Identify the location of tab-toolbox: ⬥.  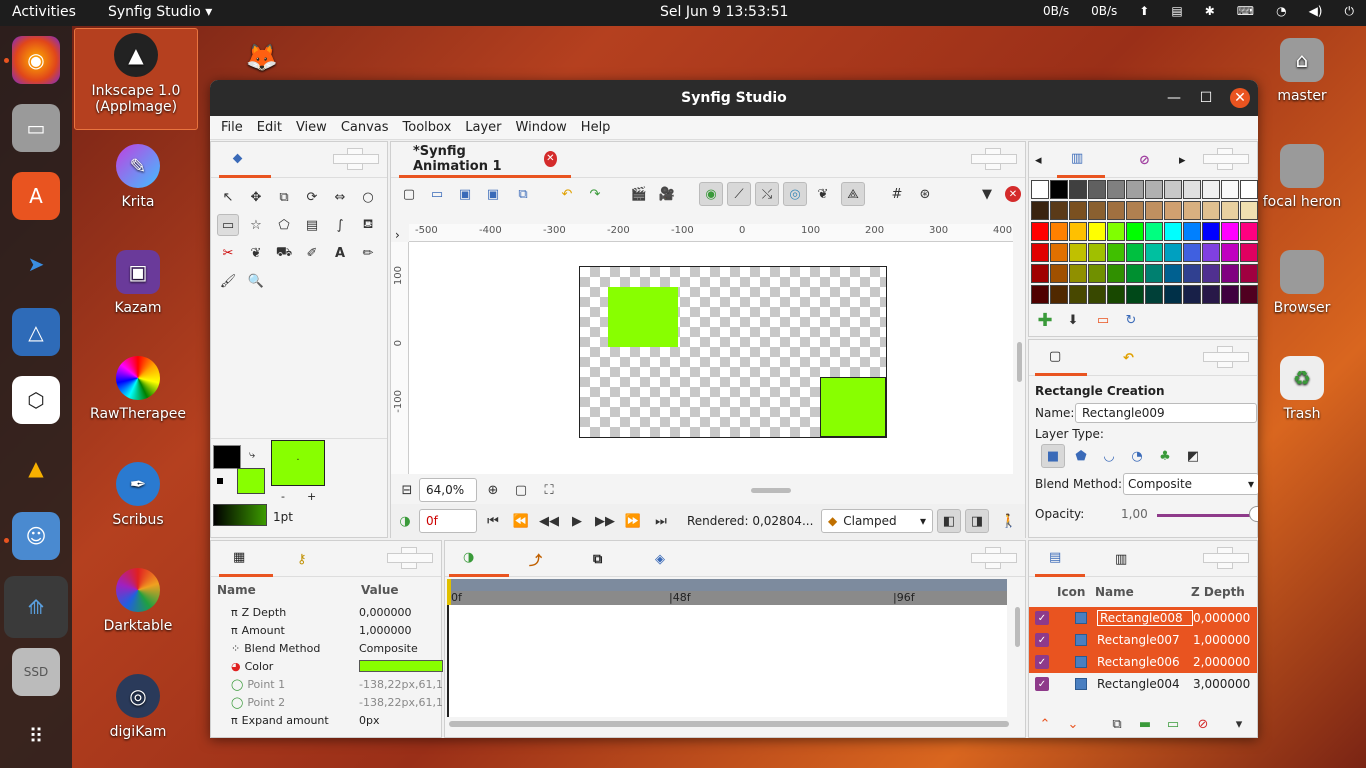
(245, 160).